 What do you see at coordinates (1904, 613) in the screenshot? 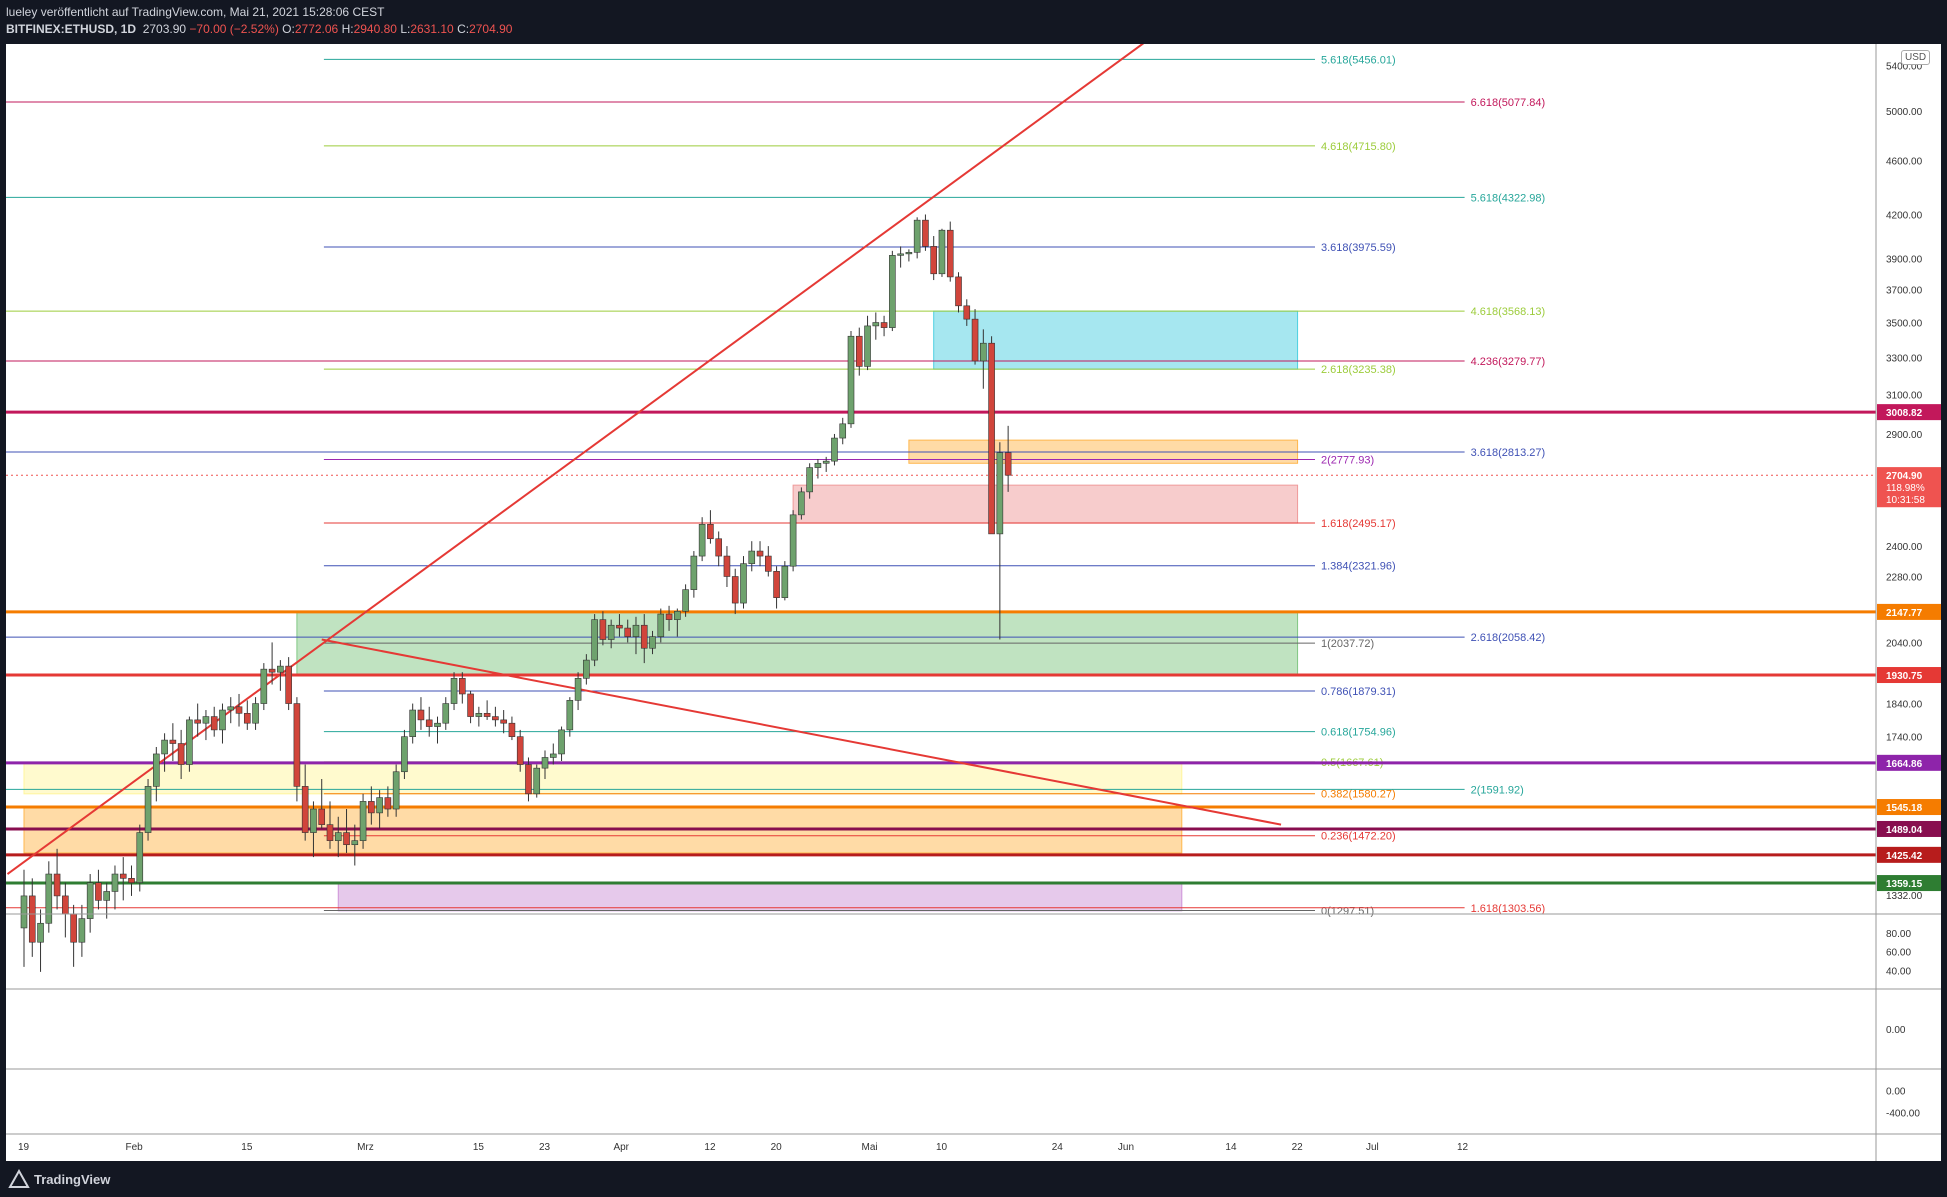
I see `price-badge-label-2: 2147.77` at bounding box center [1904, 613].